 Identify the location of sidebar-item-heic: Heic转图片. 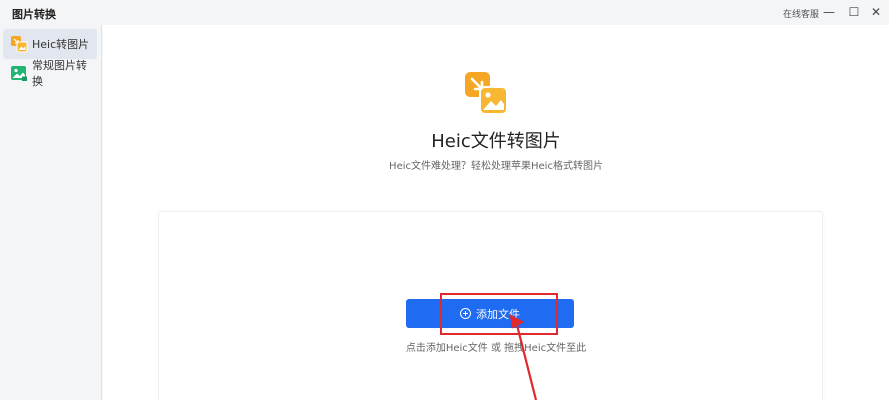
(50, 44).